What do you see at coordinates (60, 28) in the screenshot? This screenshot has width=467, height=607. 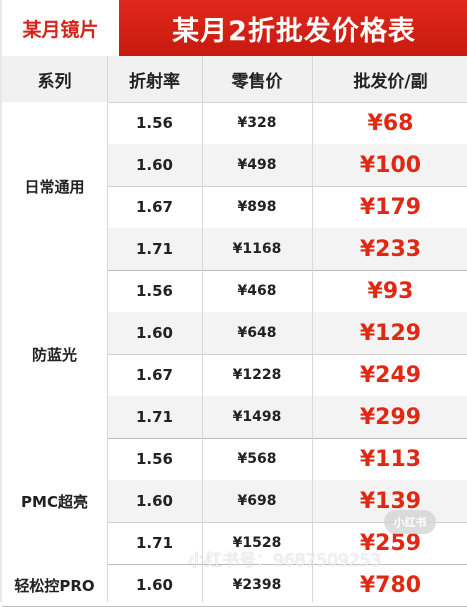 I see `brand-name: 某月镜片` at bounding box center [60, 28].